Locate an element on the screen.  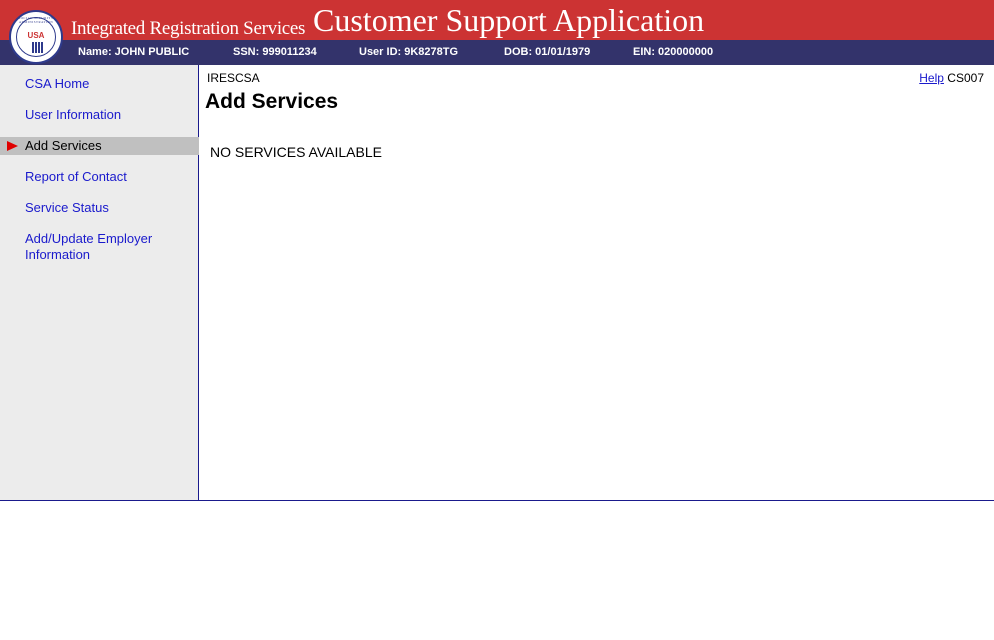
sidebar-item-add-services: Add Services is located at coordinates (99, 146).